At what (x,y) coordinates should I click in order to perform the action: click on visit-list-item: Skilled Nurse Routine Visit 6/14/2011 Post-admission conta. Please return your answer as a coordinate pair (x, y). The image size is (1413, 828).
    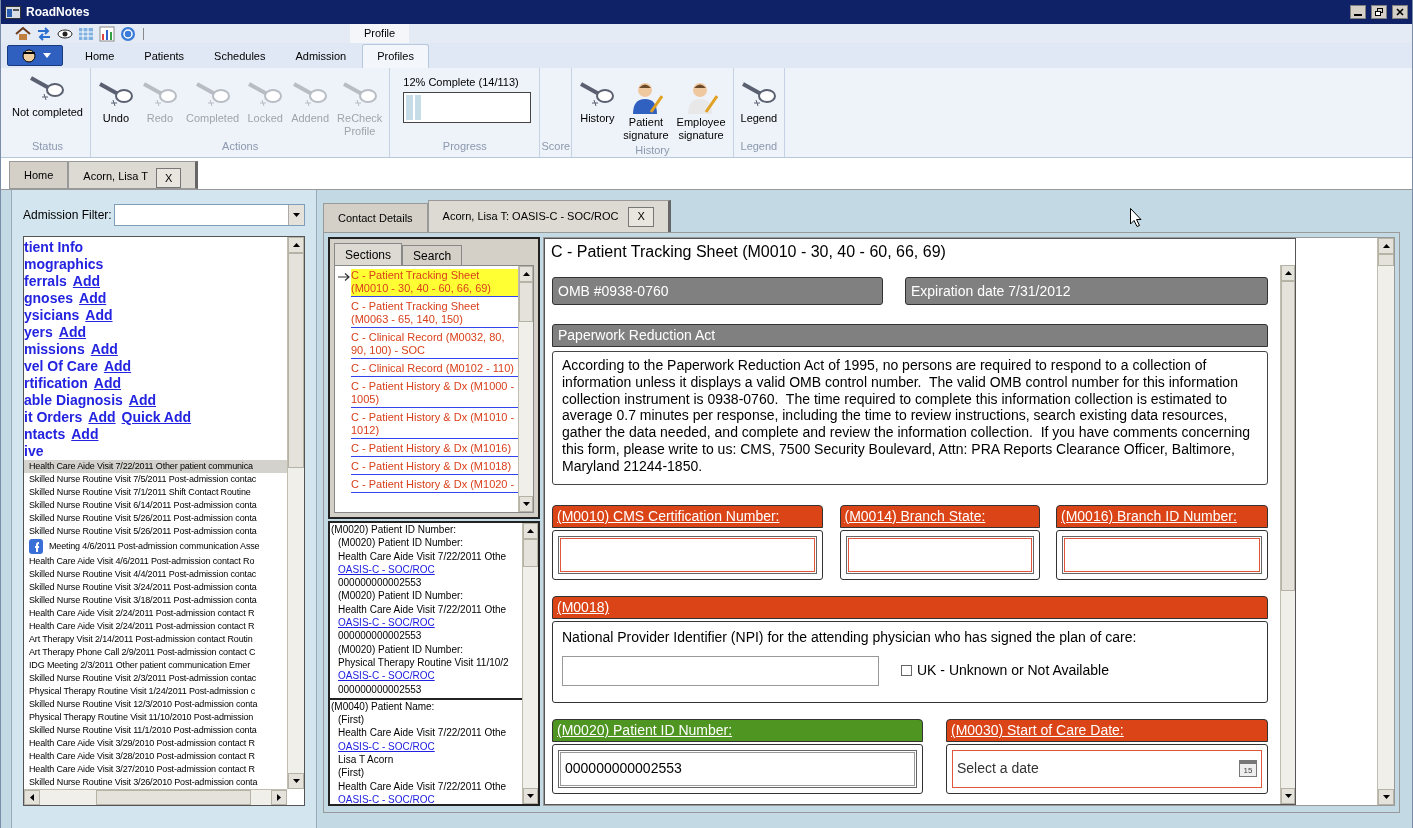
    Looking at the image, I should click on (155, 505).